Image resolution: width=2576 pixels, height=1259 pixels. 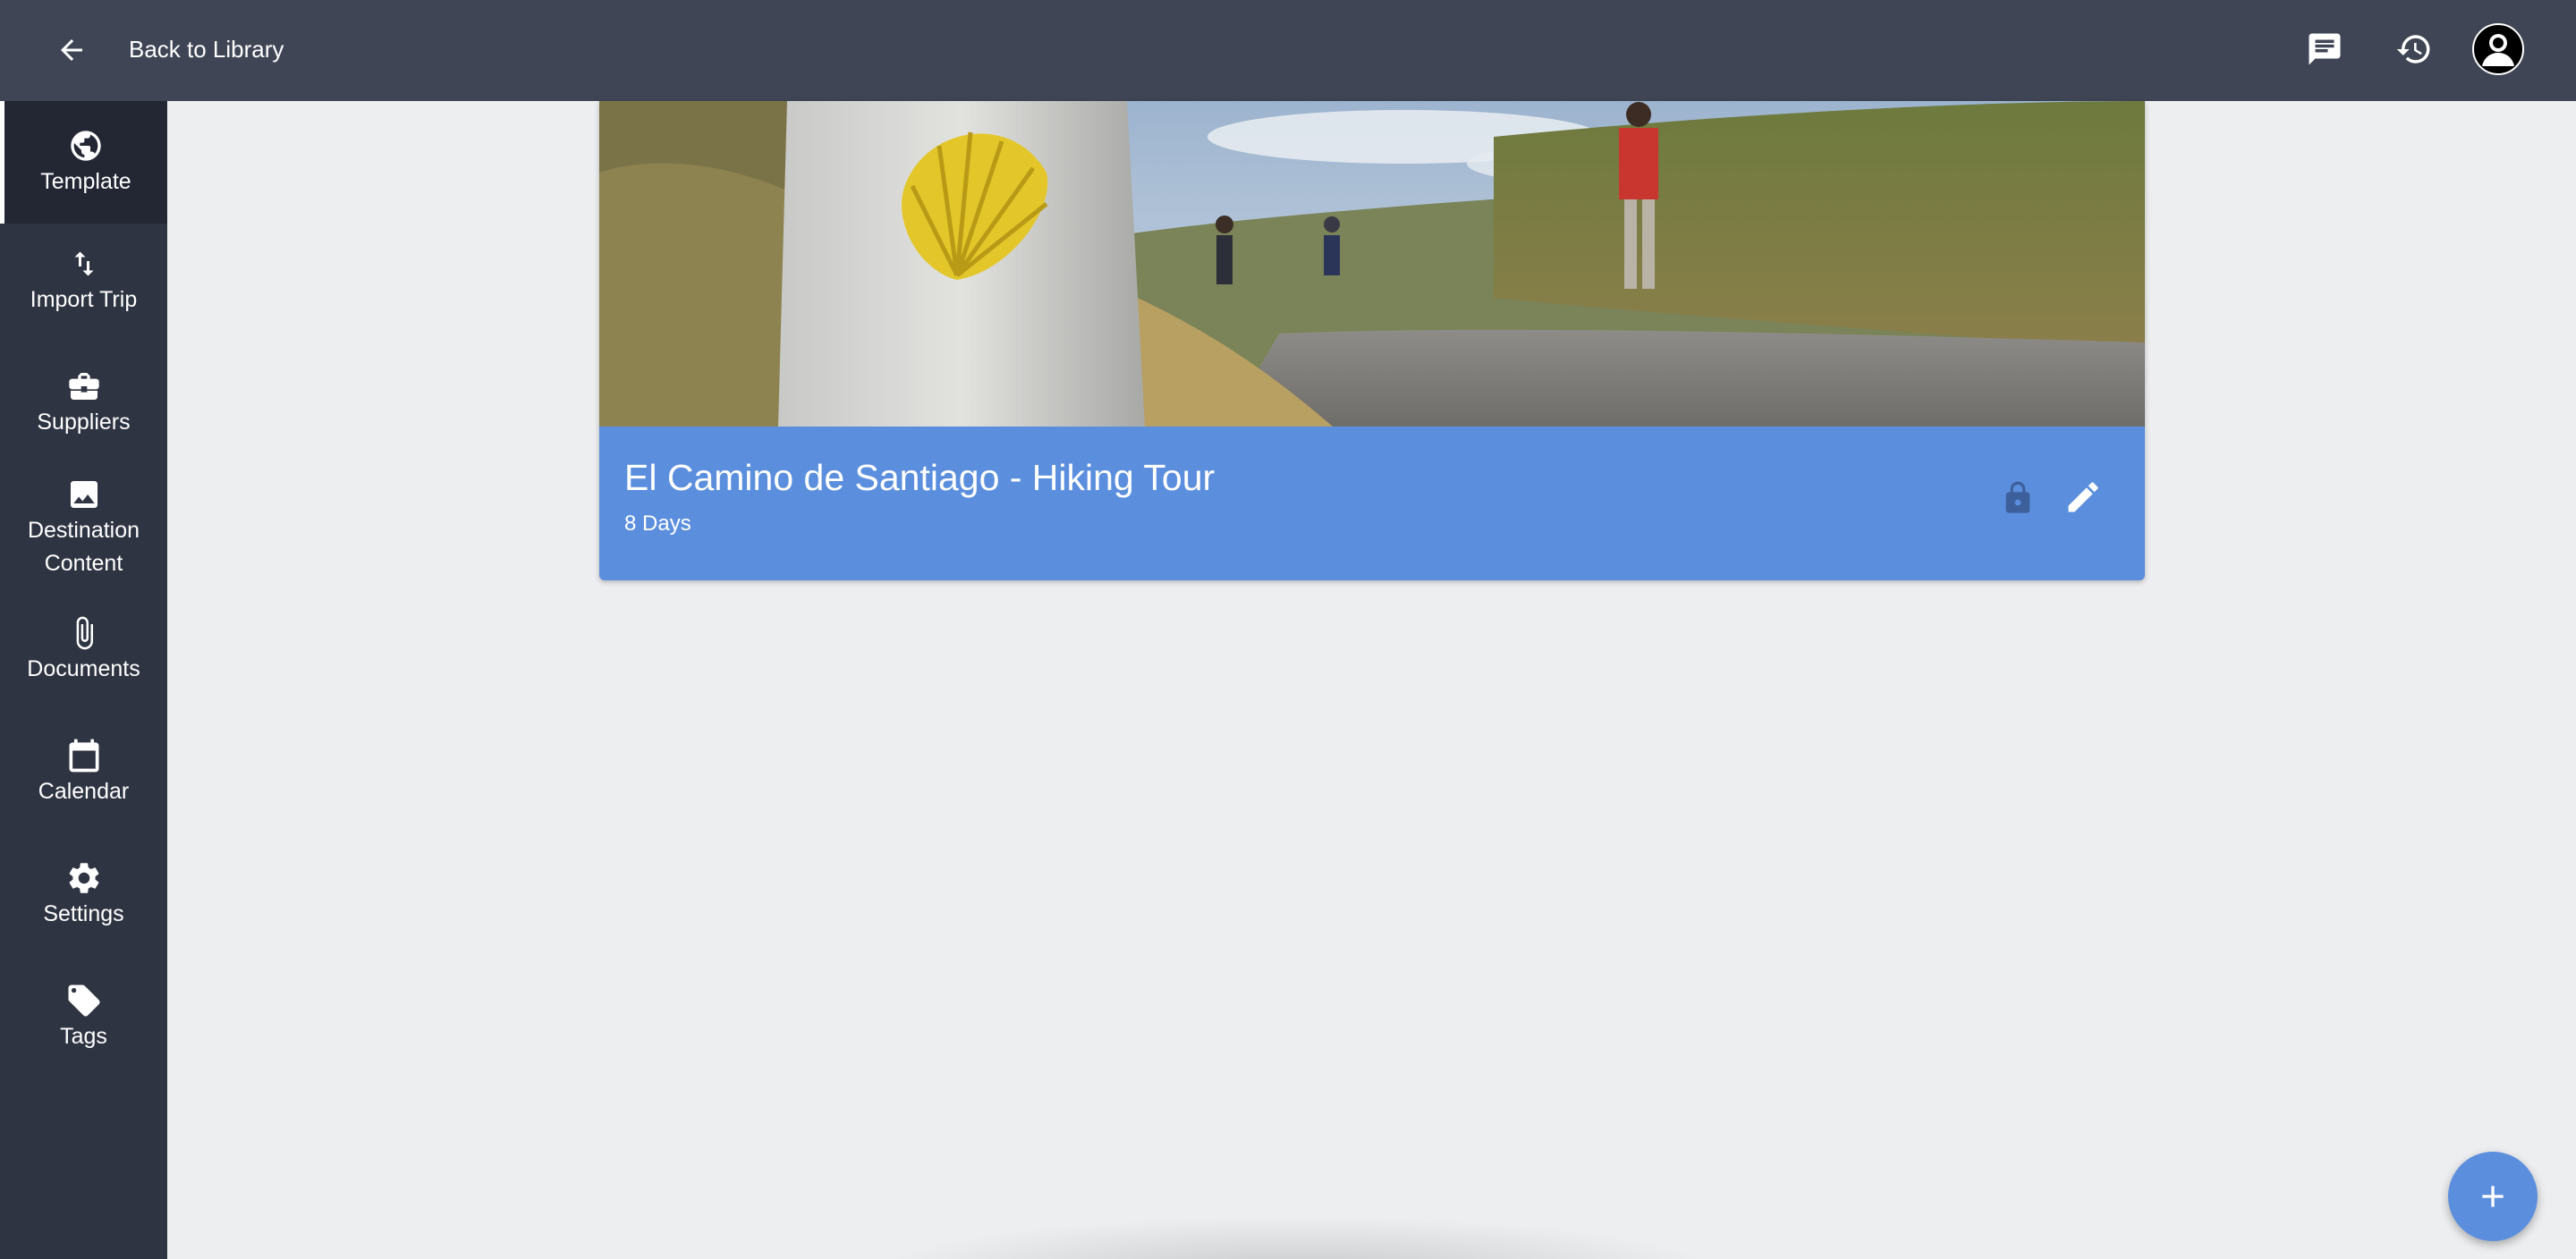 I want to click on sidebar-item-label: Suppliers, so click(x=84, y=422).